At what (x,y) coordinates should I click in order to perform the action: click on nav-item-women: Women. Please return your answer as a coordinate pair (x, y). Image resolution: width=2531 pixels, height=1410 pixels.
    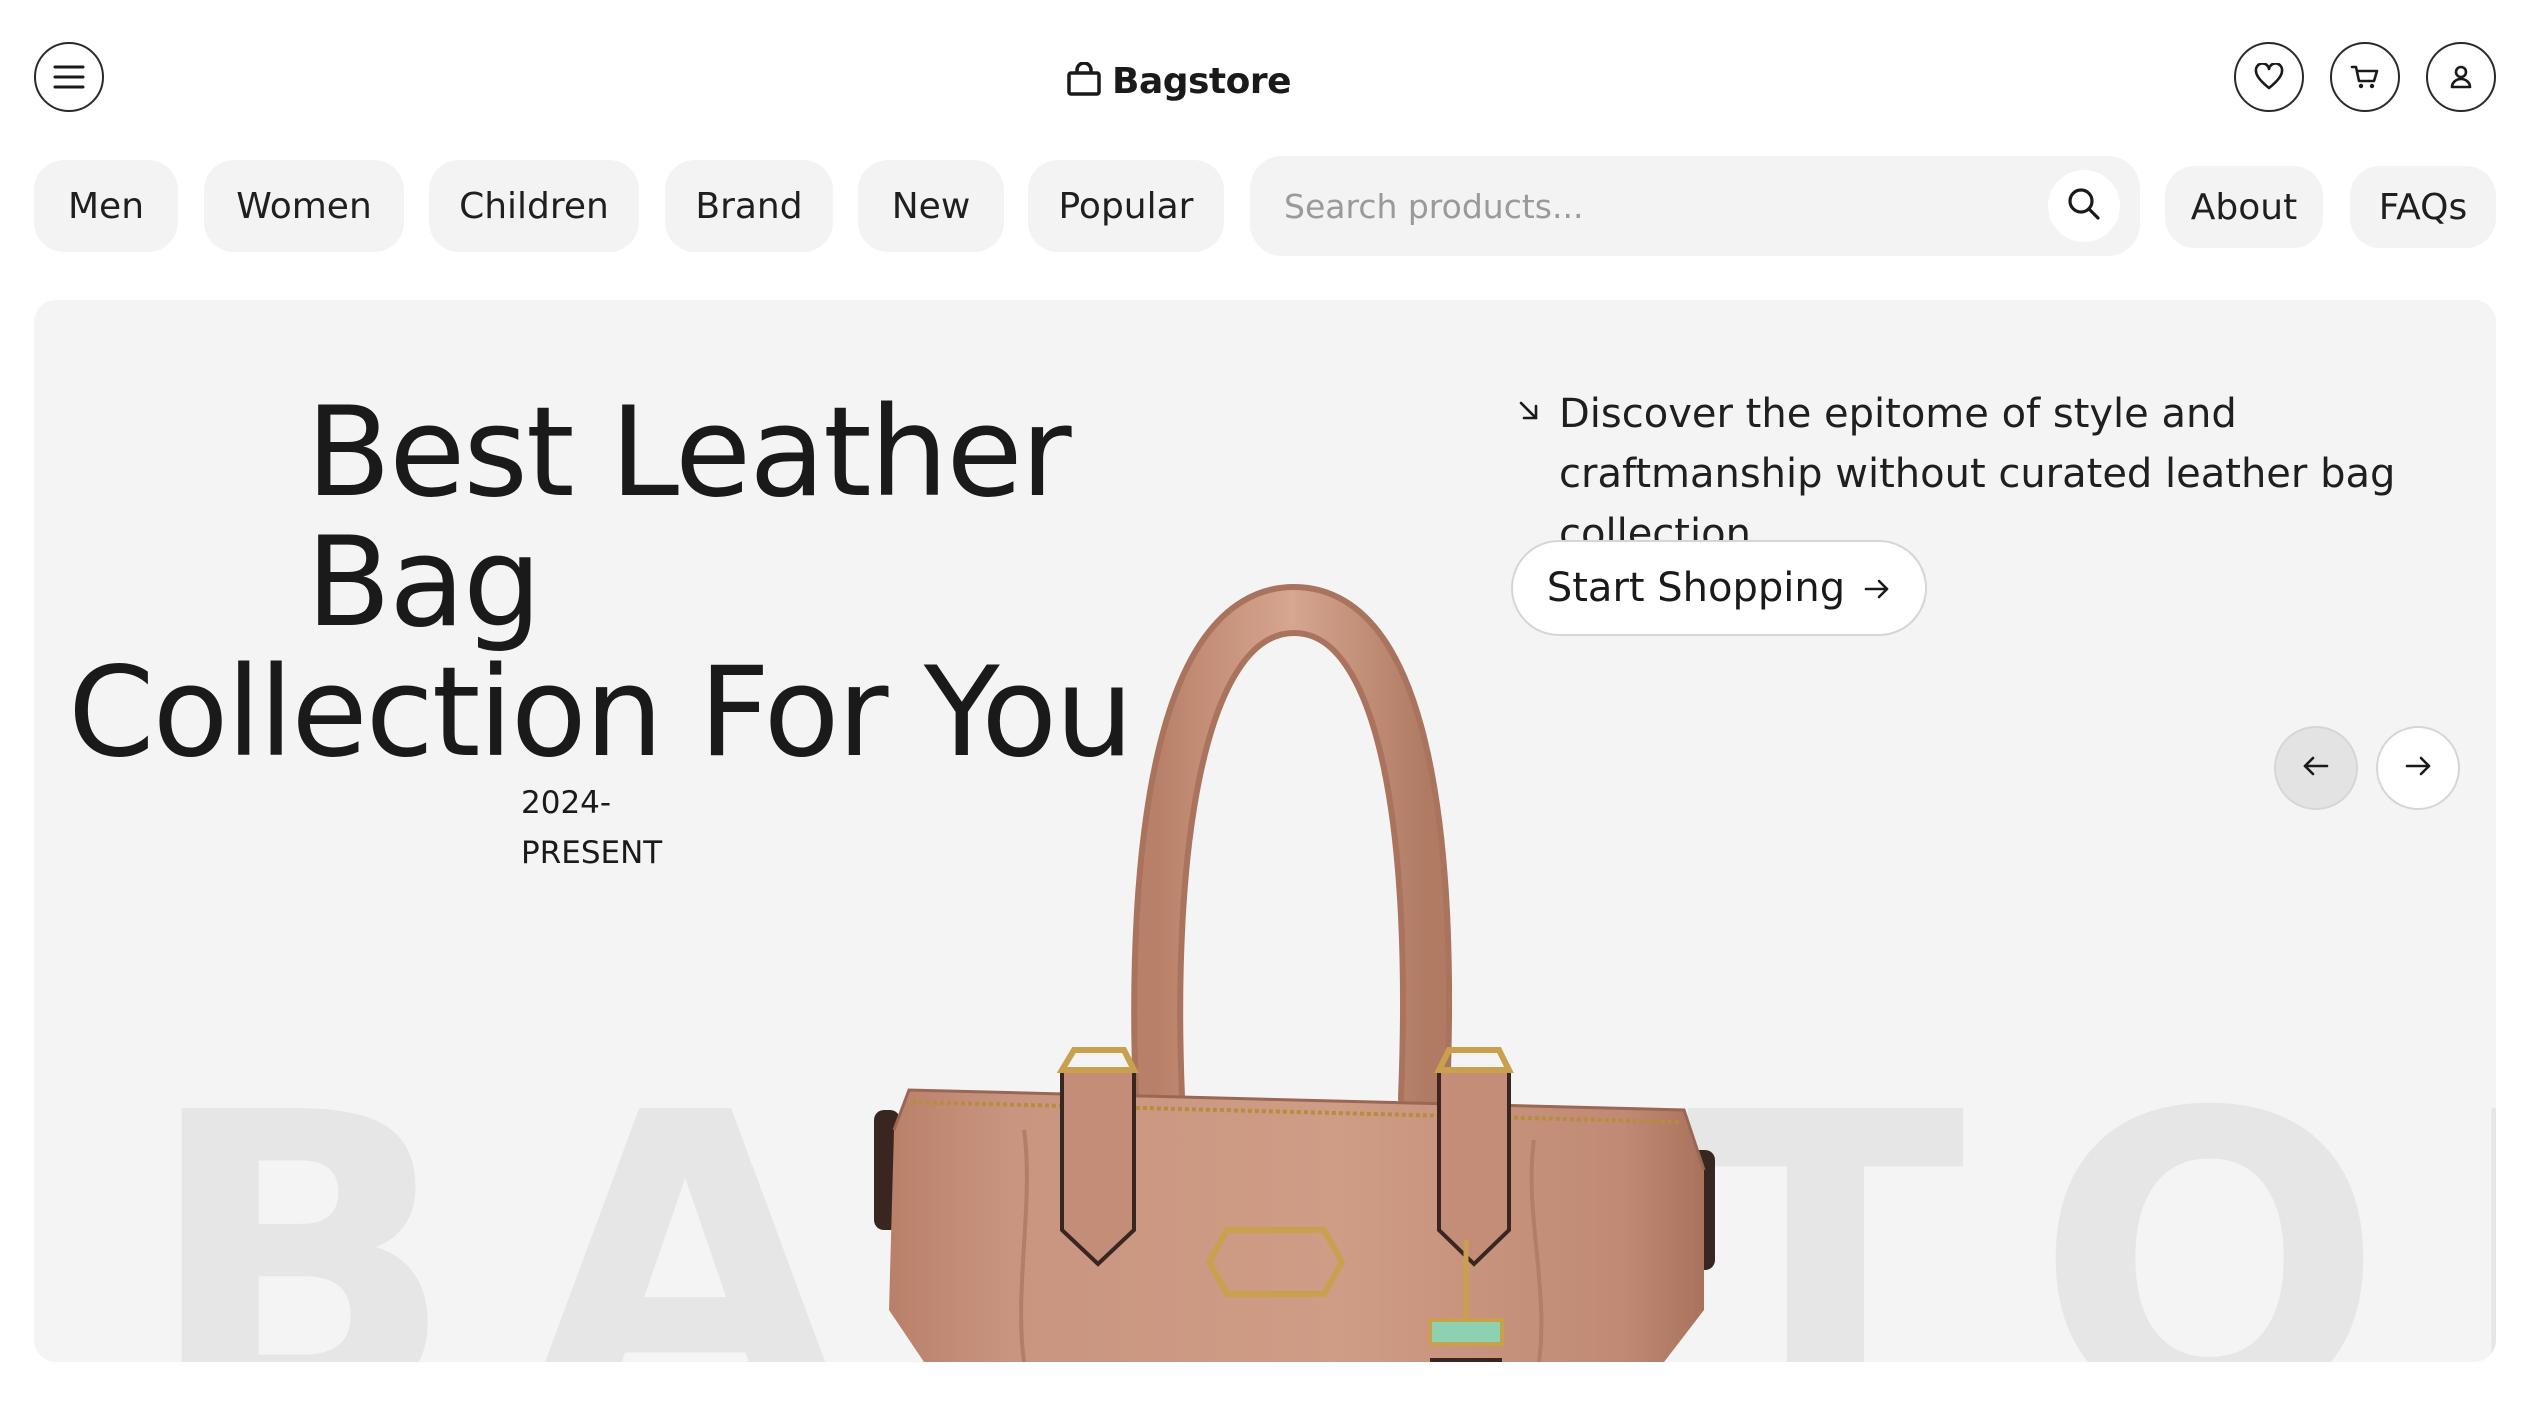
    Looking at the image, I should click on (304, 206).